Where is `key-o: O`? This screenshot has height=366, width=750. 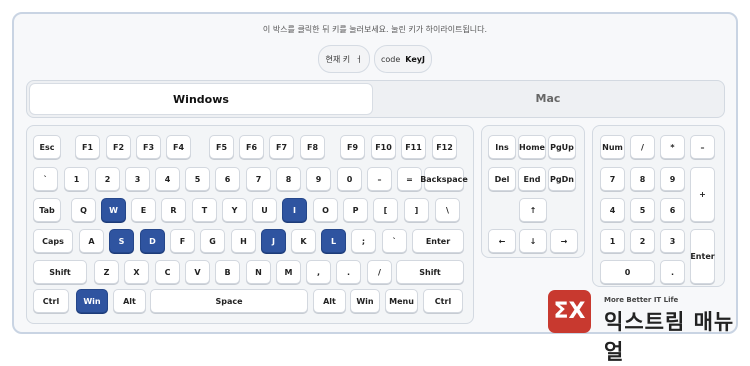 key-o: O is located at coordinates (325, 210).